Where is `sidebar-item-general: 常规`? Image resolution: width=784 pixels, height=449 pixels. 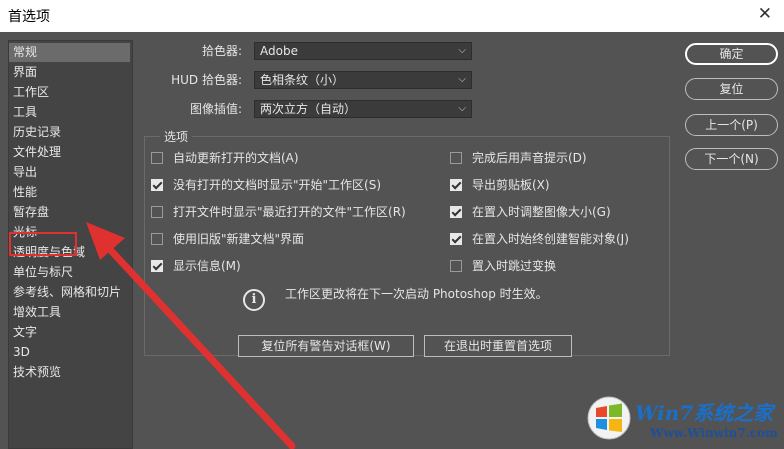 sidebar-item-general: 常规 is located at coordinates (69, 52).